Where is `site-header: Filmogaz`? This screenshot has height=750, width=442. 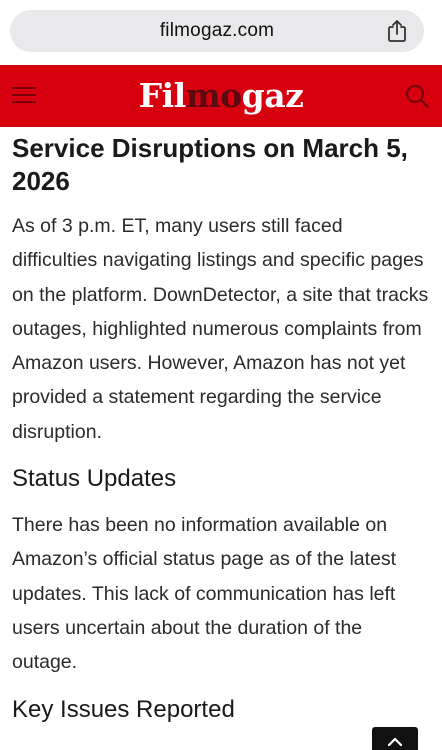 site-header: Filmogaz is located at coordinates (221, 96).